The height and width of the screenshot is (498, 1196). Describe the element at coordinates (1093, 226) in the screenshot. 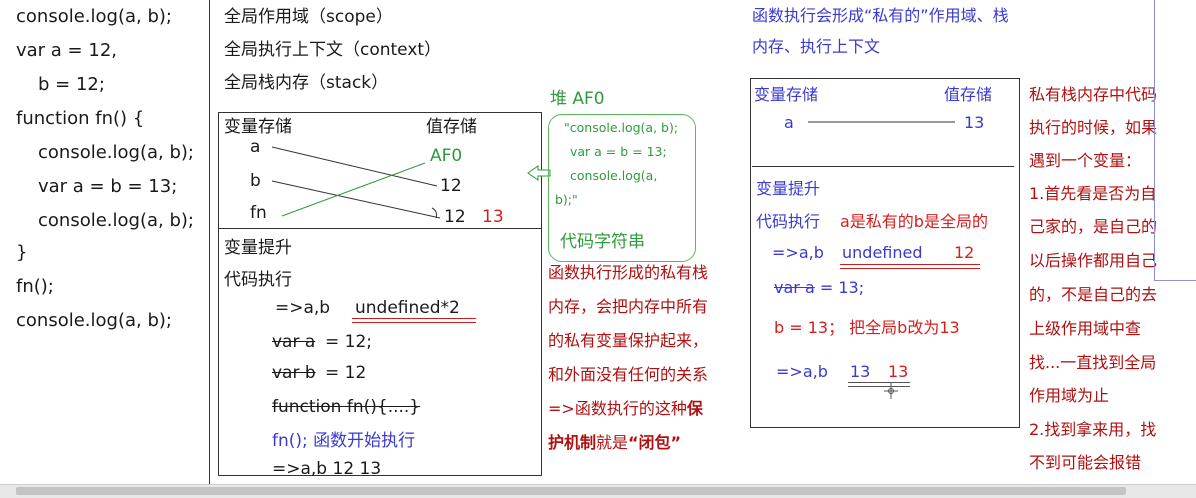

I see `note-line: 己家的，是自己的` at that location.